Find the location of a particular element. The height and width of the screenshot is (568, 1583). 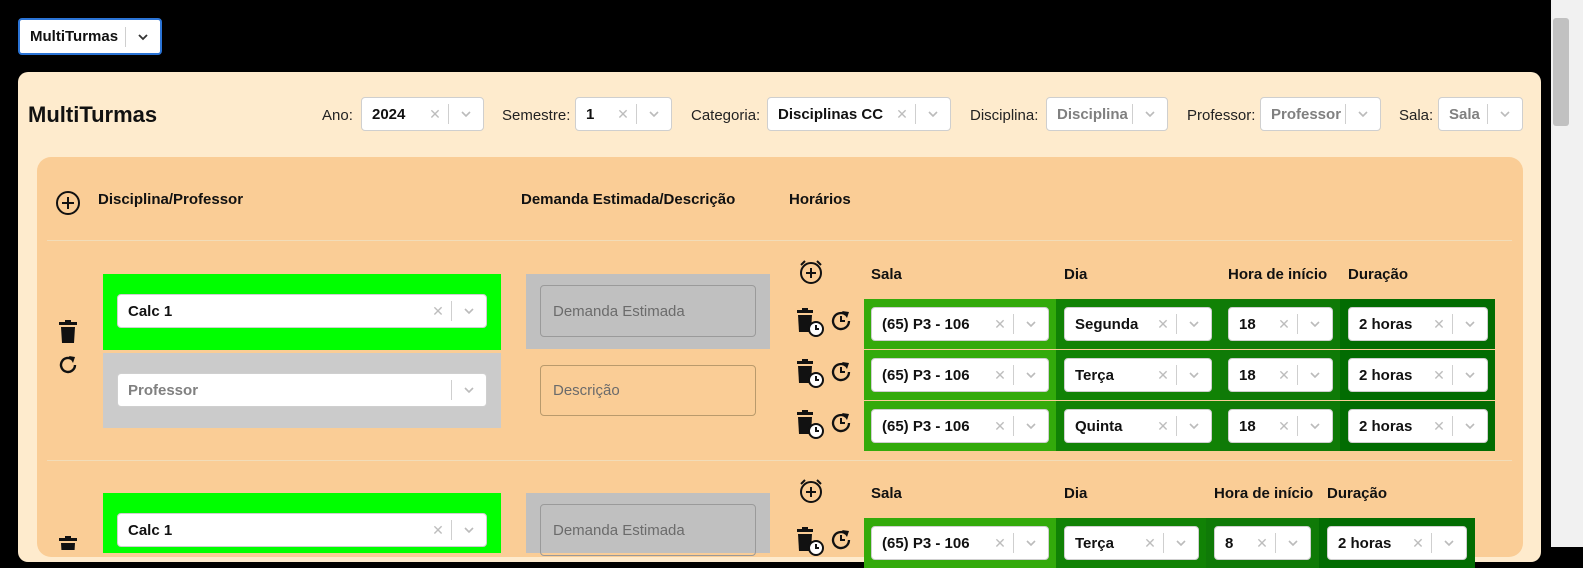

filter-ano-select: 2024 ✕ is located at coordinates (422, 114).